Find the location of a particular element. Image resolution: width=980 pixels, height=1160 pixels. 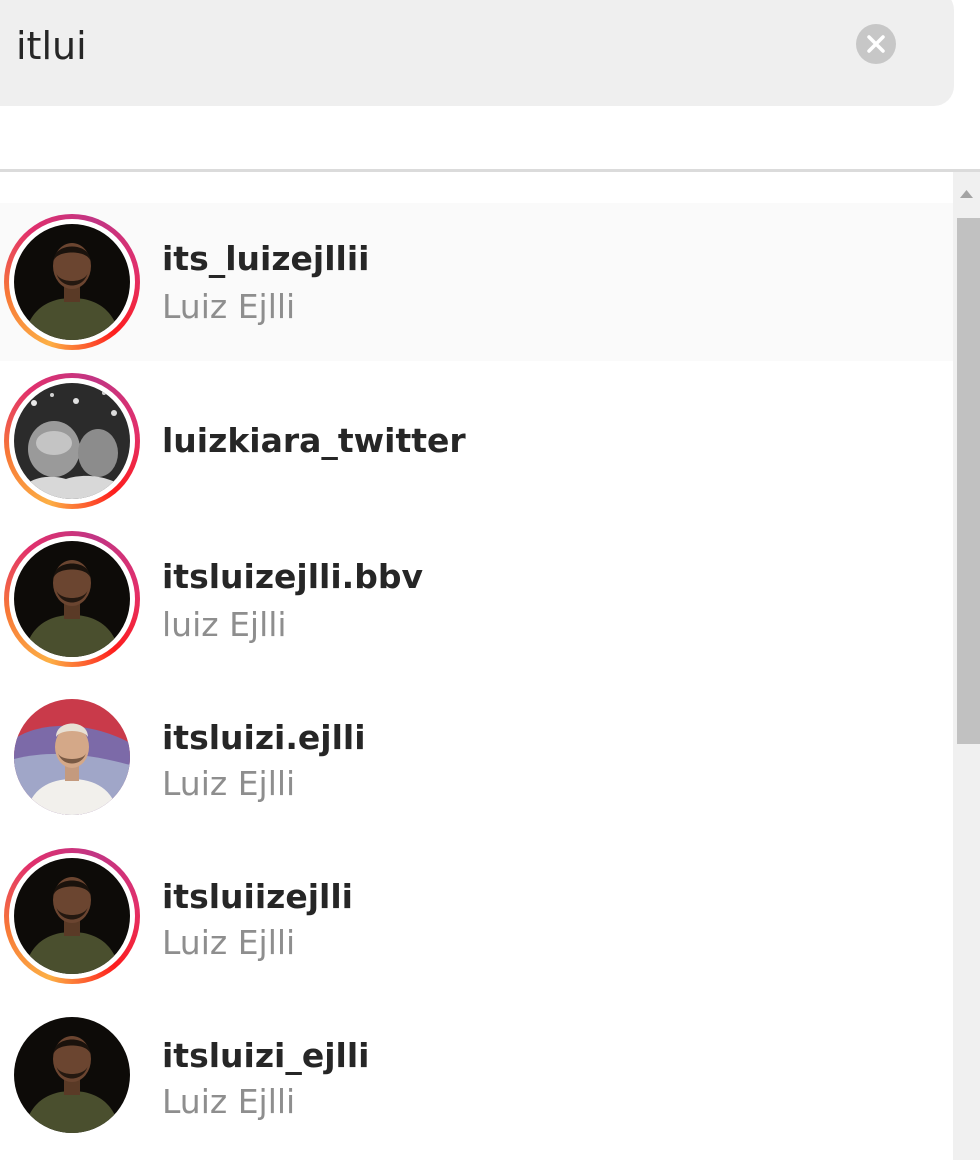

result-full-name: luiz Ejlli is located at coordinates (224, 624).